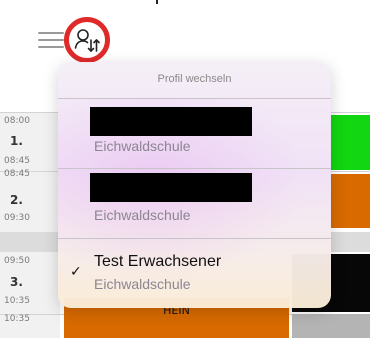  Describe the element at coordinates (17, 261) in the screenshot. I see `slot-start-time: 09:50` at that location.